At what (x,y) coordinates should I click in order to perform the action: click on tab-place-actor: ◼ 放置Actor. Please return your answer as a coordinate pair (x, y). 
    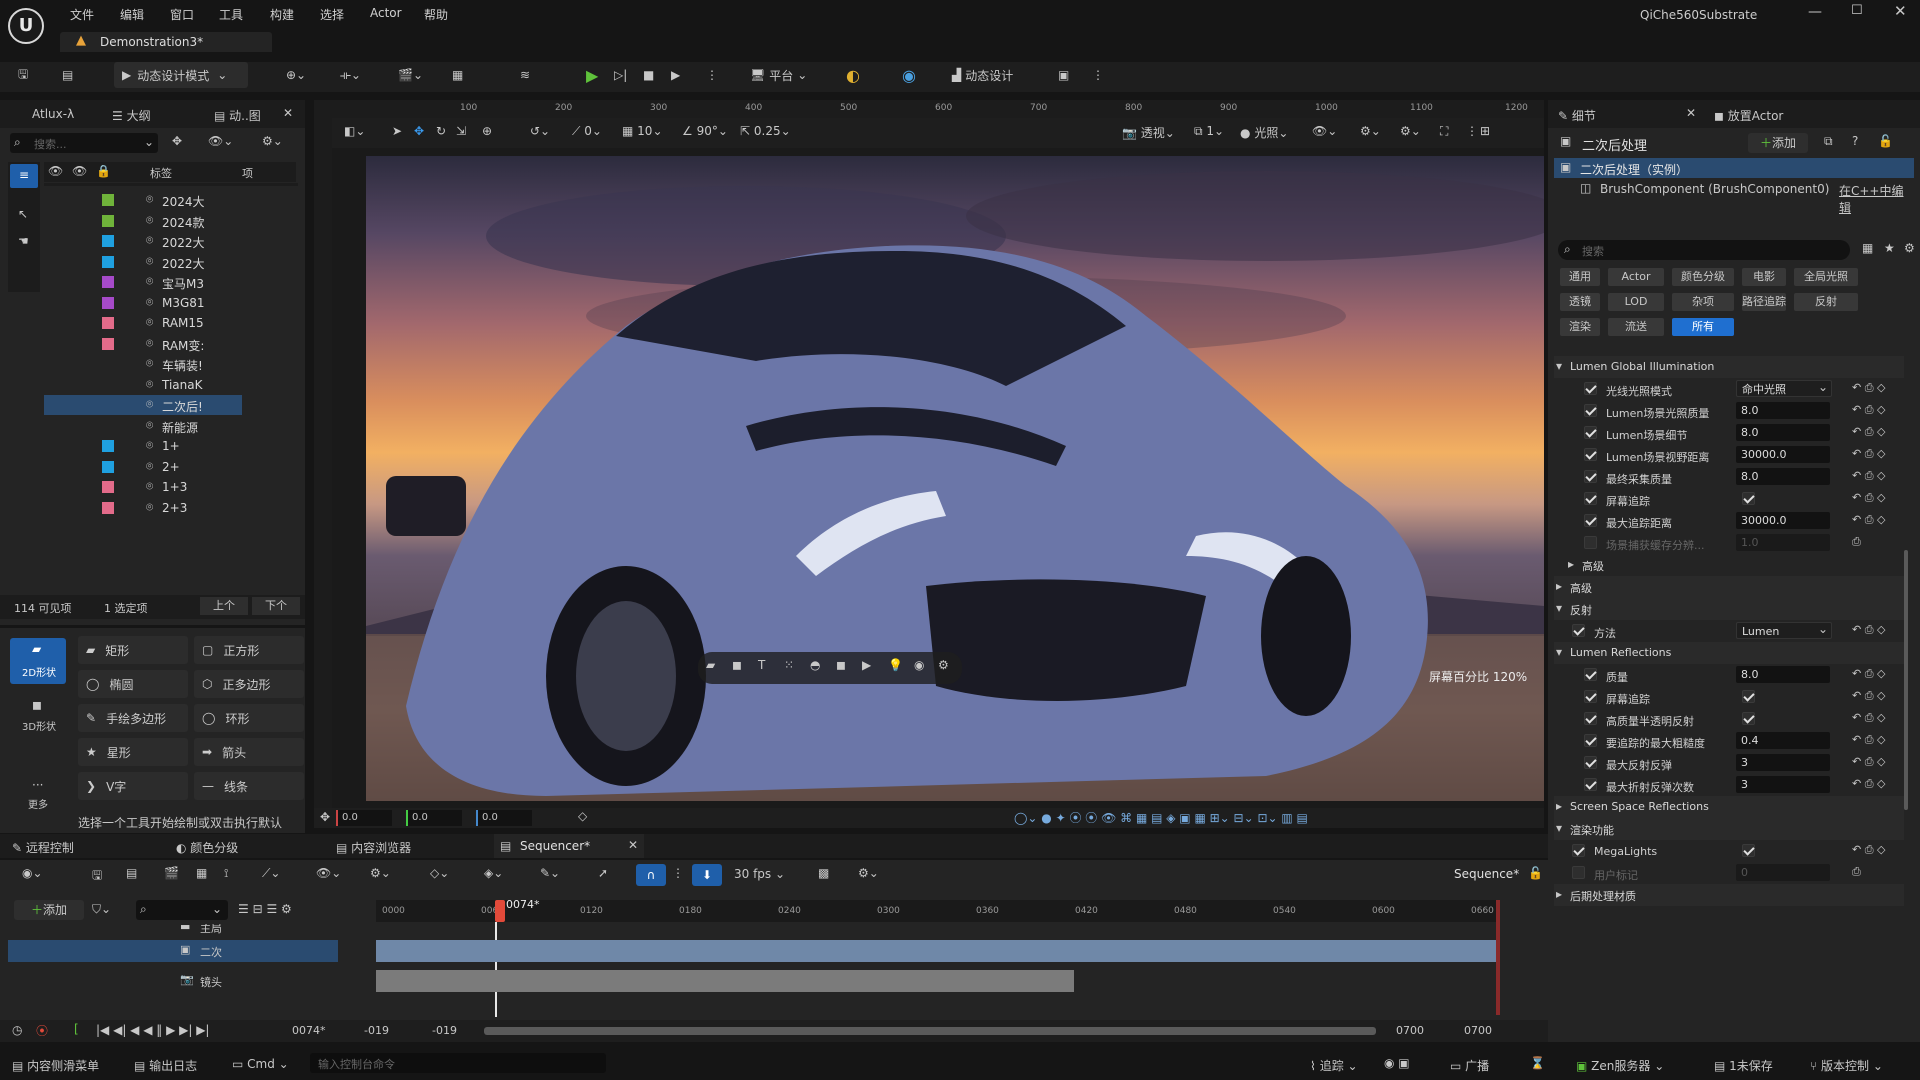
    Looking at the image, I should click on (1748, 115).